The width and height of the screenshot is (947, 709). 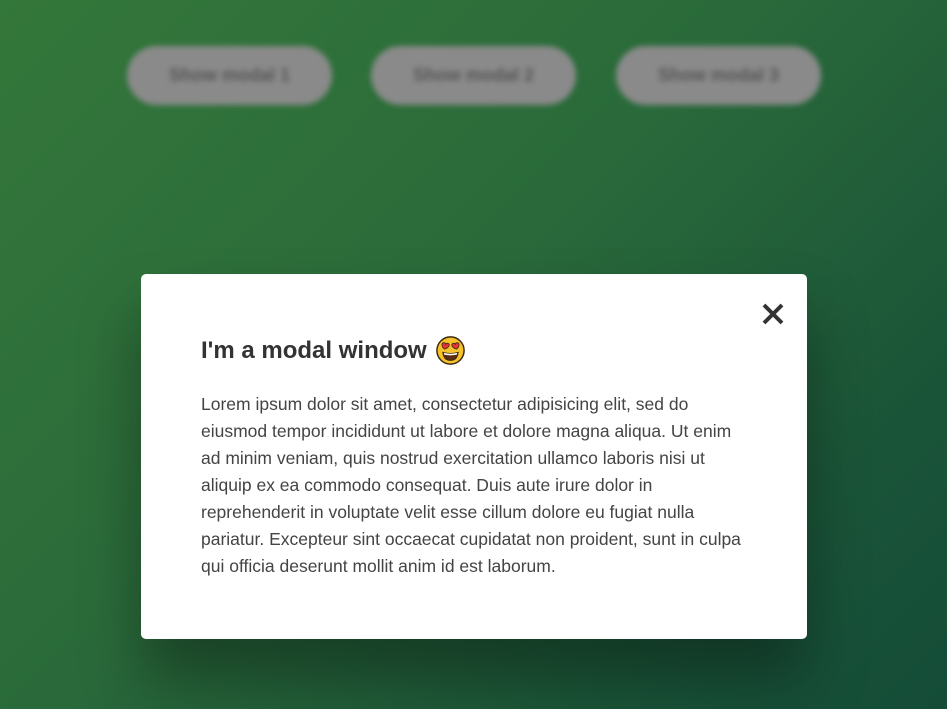 I want to click on show-modal-1-button: Show modal 1, so click(x=229, y=75).